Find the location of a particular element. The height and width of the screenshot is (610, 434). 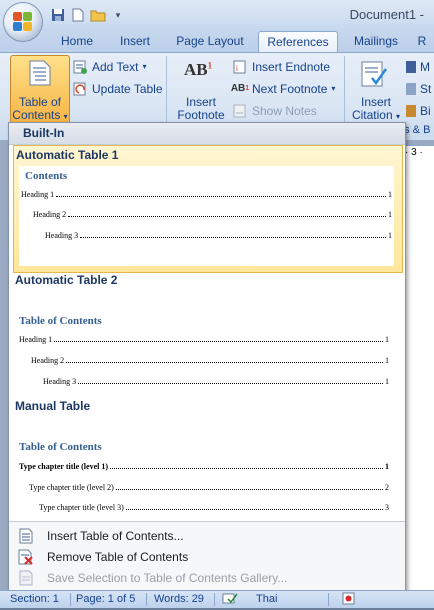

tab-insert: Insert is located at coordinates (135, 41).